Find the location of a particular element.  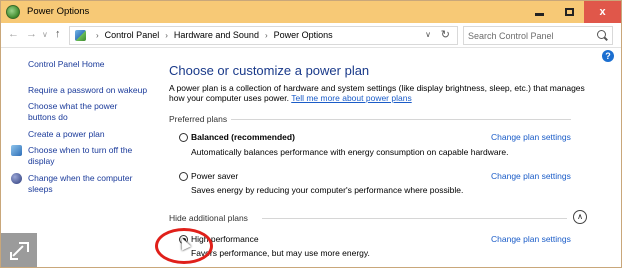

maximize-icon is located at coordinates (569, 12).